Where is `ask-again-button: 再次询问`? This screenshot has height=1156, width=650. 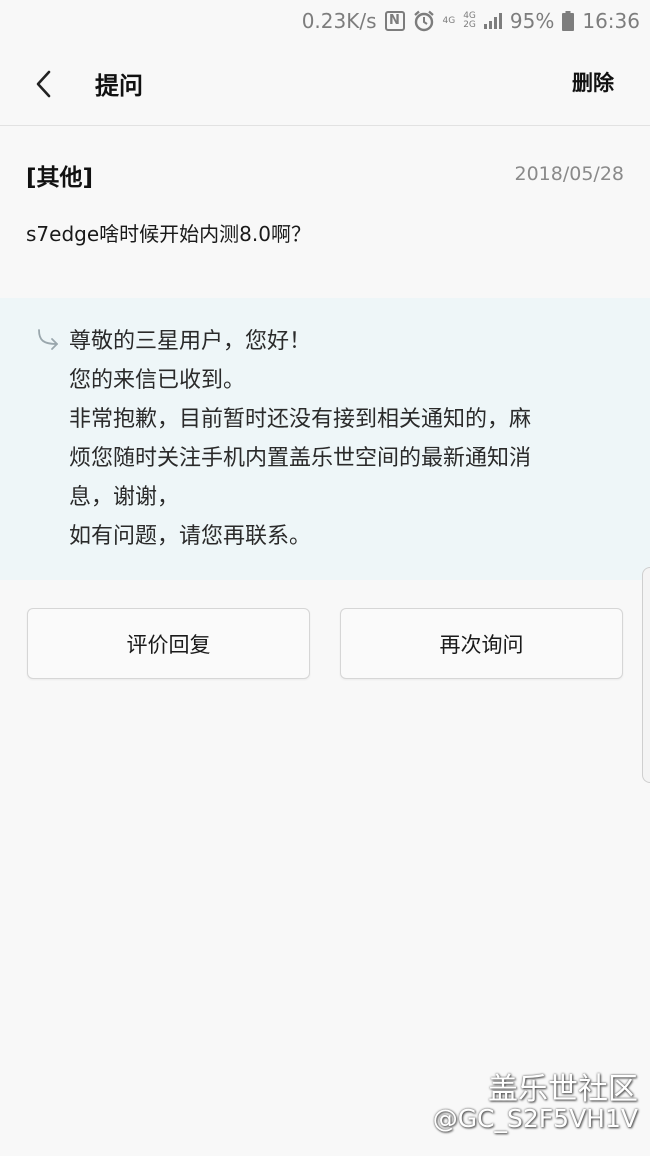
ask-again-button: 再次询问 is located at coordinates (481, 643).